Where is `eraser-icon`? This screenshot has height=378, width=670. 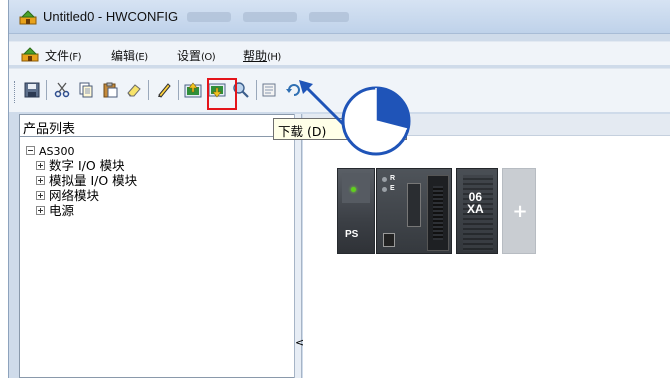
eraser-icon is located at coordinates (134, 90).